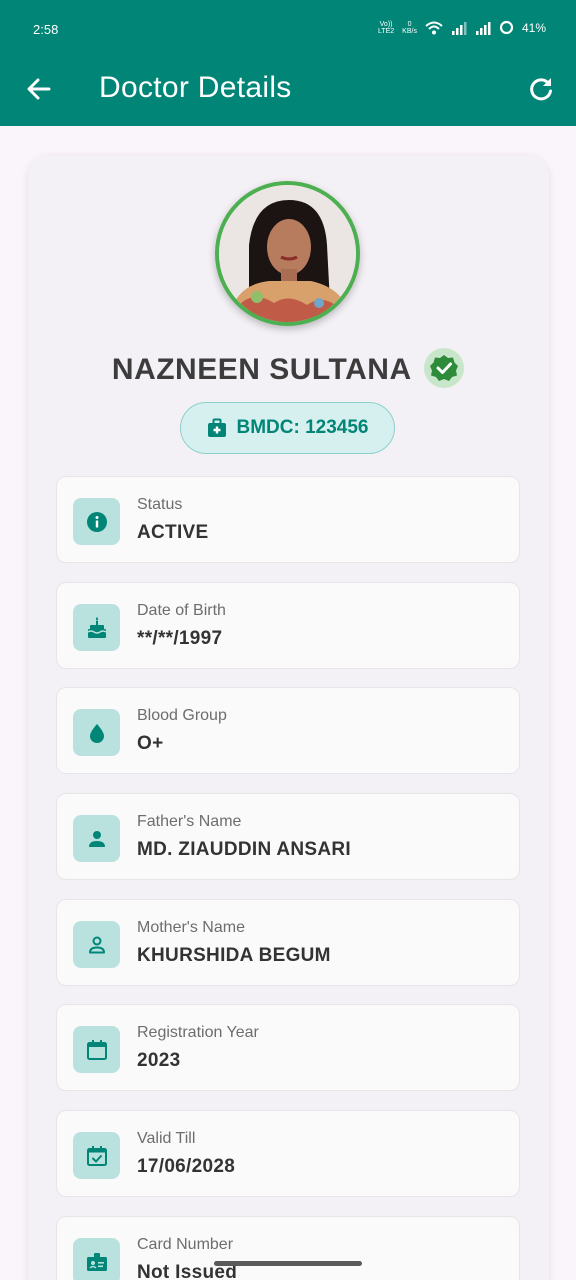  What do you see at coordinates (181, 610) in the screenshot?
I see `detail-label: Date of Birth` at bounding box center [181, 610].